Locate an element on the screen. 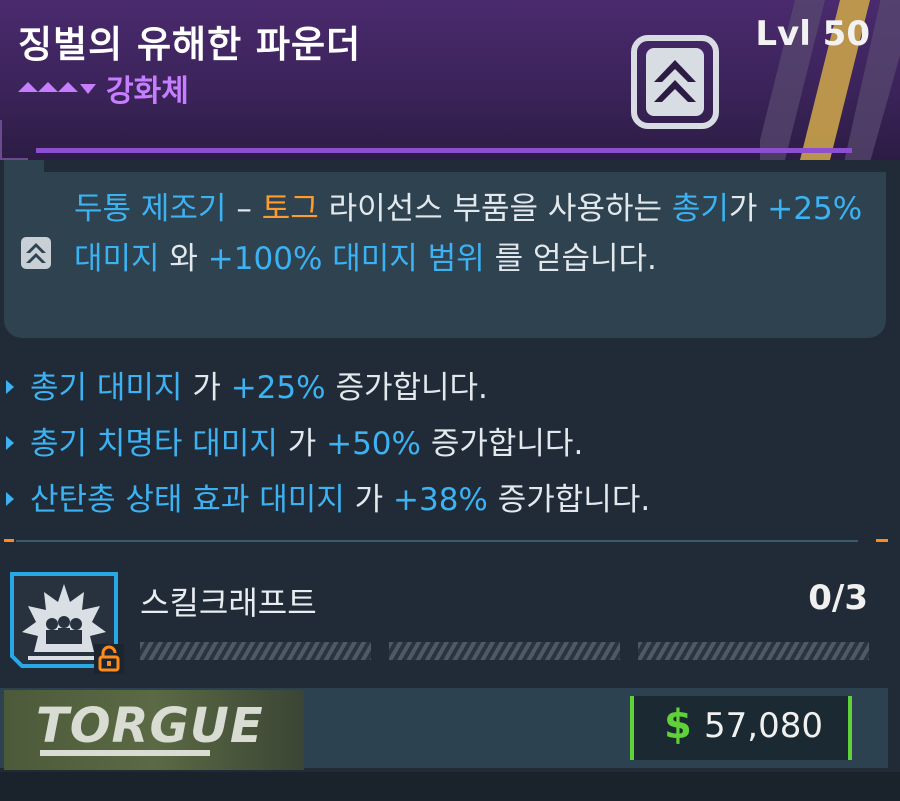 The image size is (900, 801). manufacturer-panel: TORGUE is located at coordinates (154, 730).